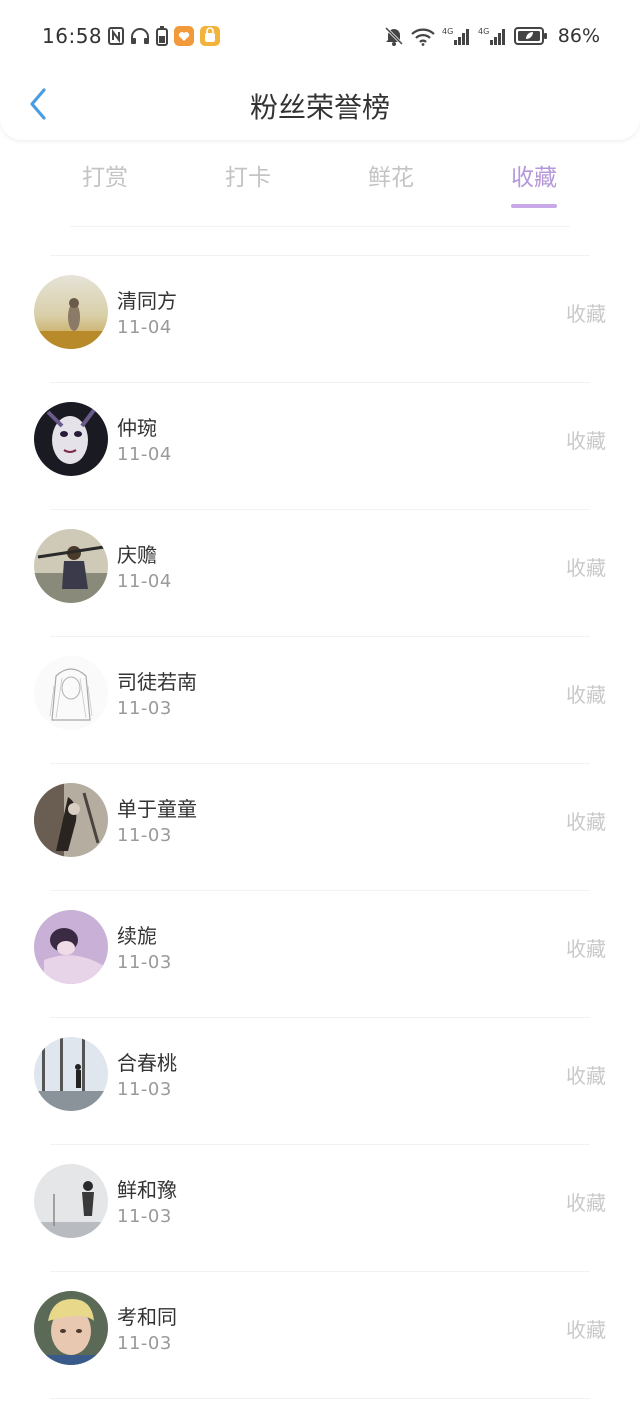 Image resolution: width=640 pixels, height=1412 pixels. I want to click on status-right: 4G 4G 86%, so click(492, 36).